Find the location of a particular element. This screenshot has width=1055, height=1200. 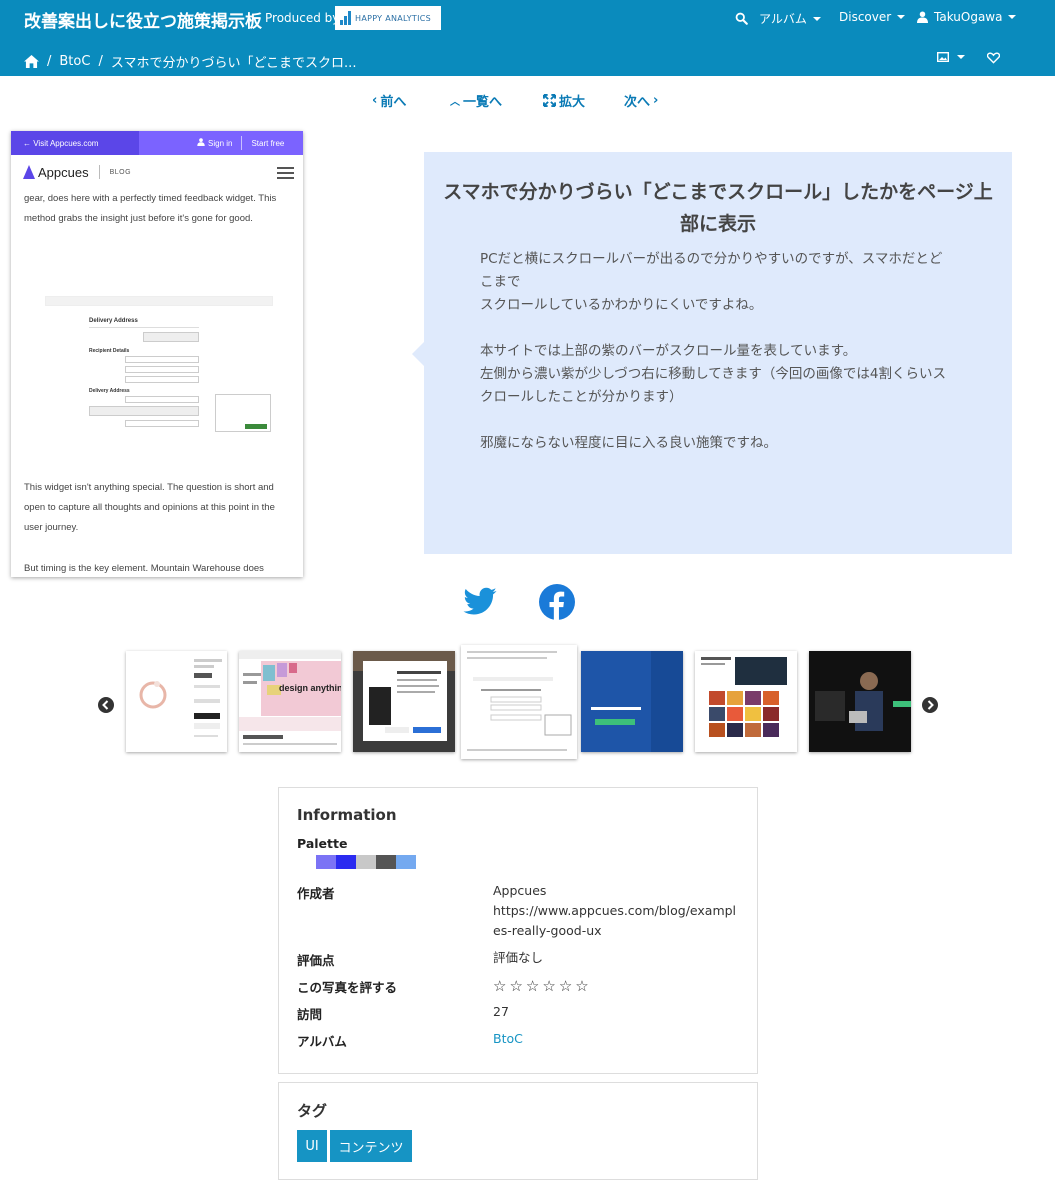

svg-text: design anything. is located at coordinates (310, 688).